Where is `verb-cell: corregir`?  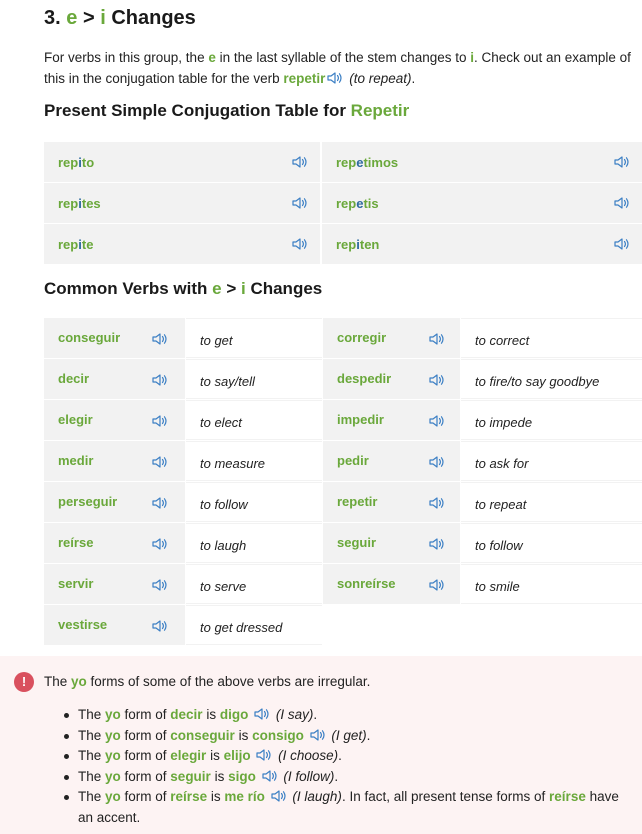
verb-cell: corregir is located at coordinates (391, 338).